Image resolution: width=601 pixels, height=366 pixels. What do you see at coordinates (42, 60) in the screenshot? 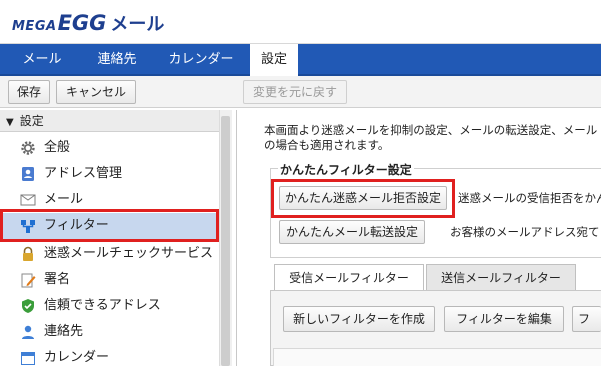
I see `tab-mail: メール` at bounding box center [42, 60].